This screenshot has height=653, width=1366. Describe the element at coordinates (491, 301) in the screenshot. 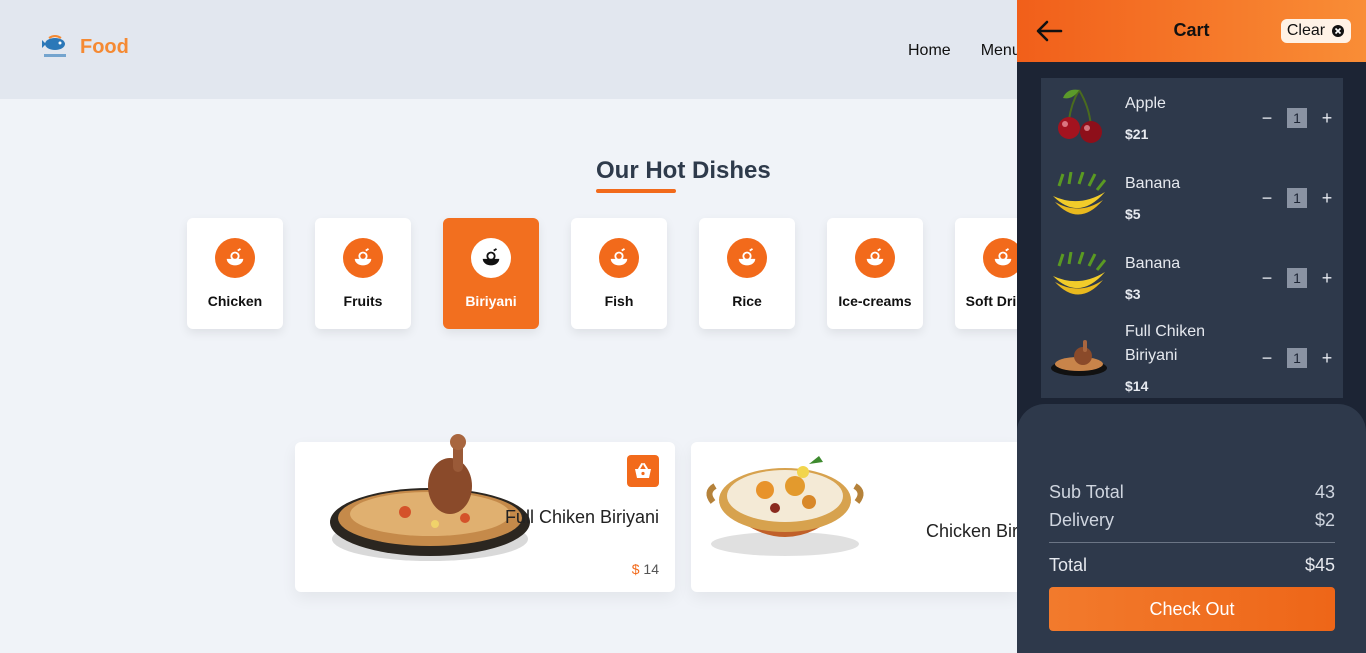

I see `category-label: Biriyani` at that location.